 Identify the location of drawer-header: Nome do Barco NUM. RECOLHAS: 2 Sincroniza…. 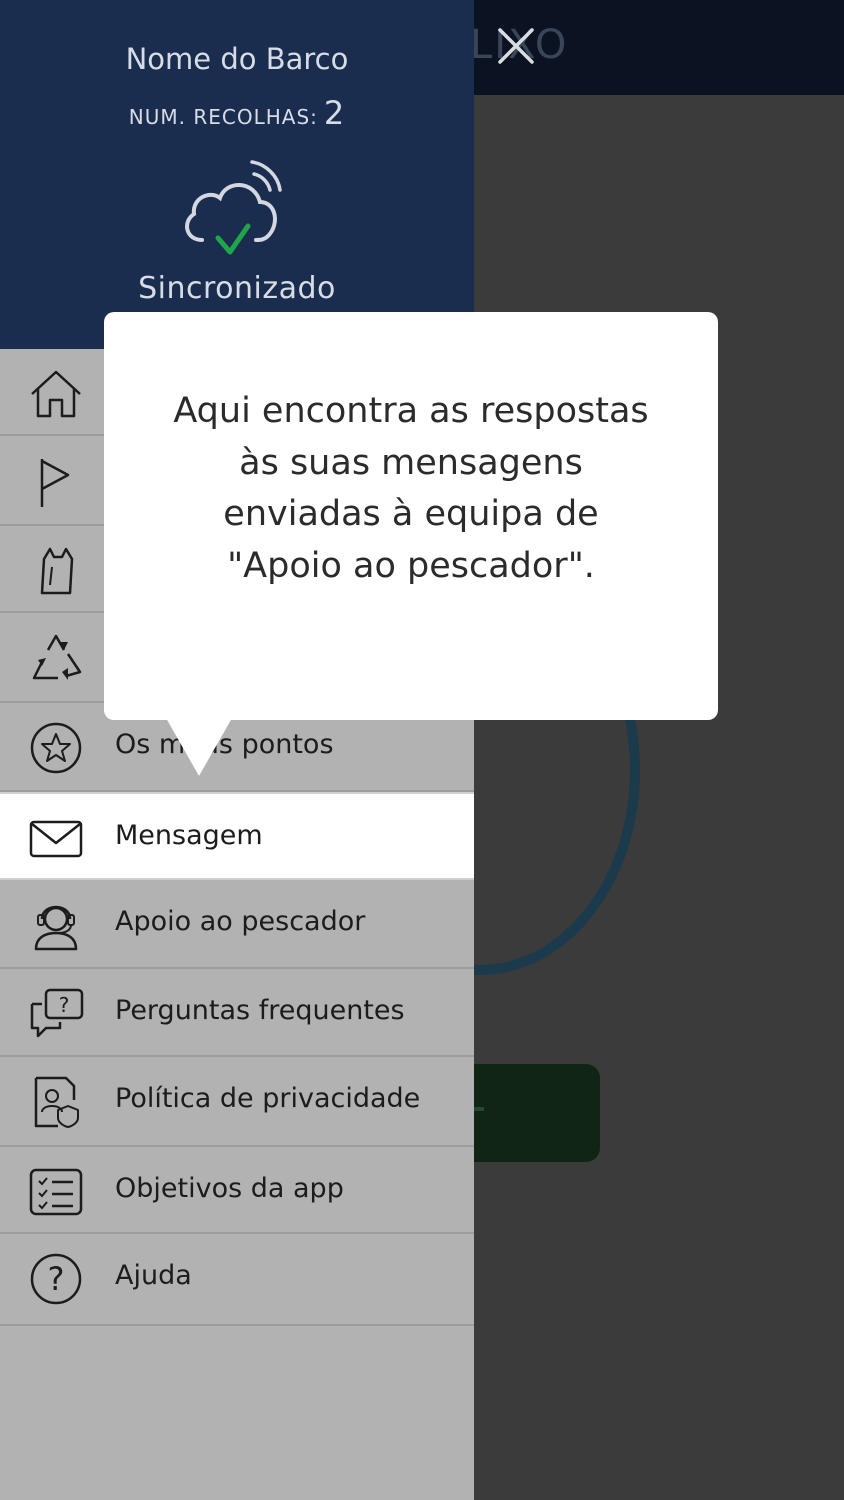
(237, 174).